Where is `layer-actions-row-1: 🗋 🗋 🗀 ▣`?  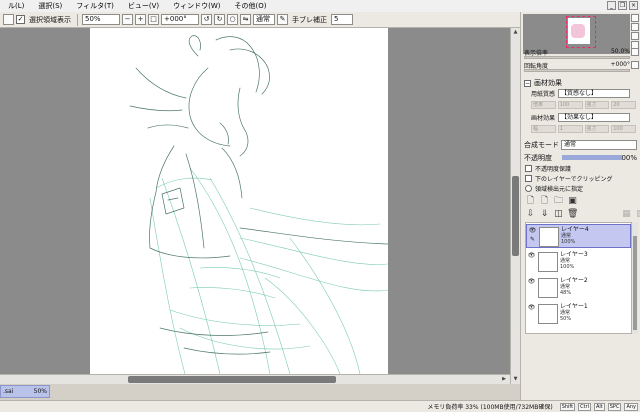 layer-actions-row-1: 🗋 🗋 🗀 ▣ is located at coordinates (551, 201).